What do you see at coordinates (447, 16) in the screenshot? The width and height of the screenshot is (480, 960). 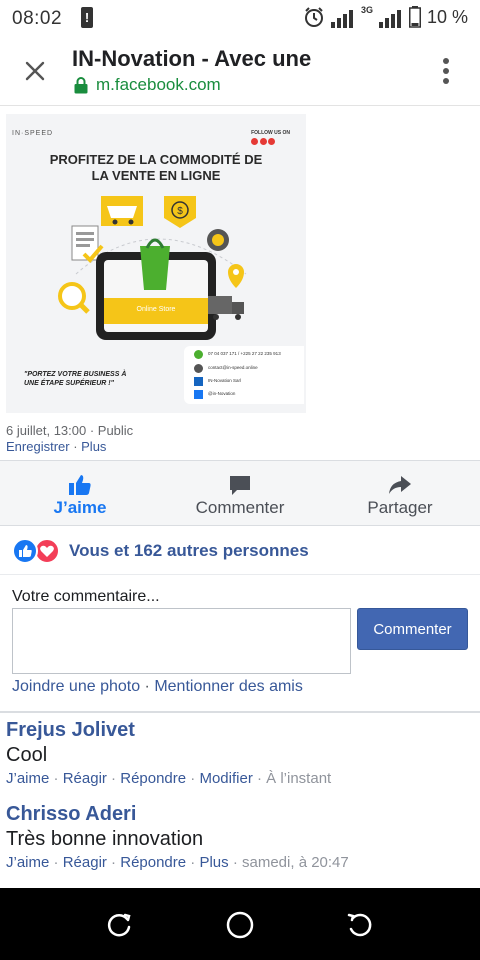 I see `battery-level: 10 %` at bounding box center [447, 16].